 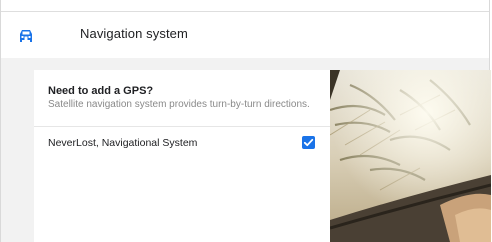 What do you see at coordinates (134, 33) in the screenshot?
I see `page-title: Navigation system` at bounding box center [134, 33].